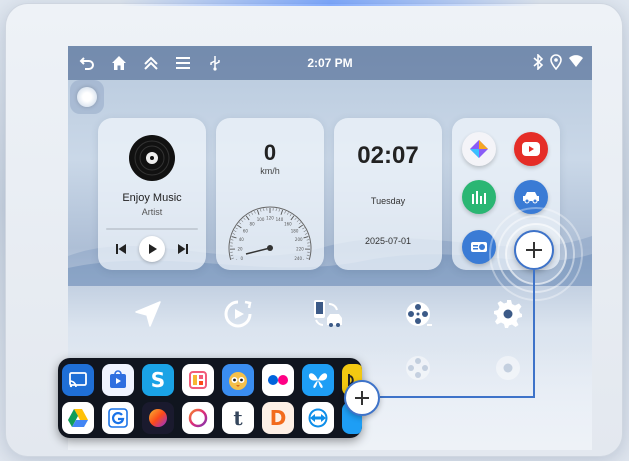  I want to click on sphere-app-icon, so click(158, 418).